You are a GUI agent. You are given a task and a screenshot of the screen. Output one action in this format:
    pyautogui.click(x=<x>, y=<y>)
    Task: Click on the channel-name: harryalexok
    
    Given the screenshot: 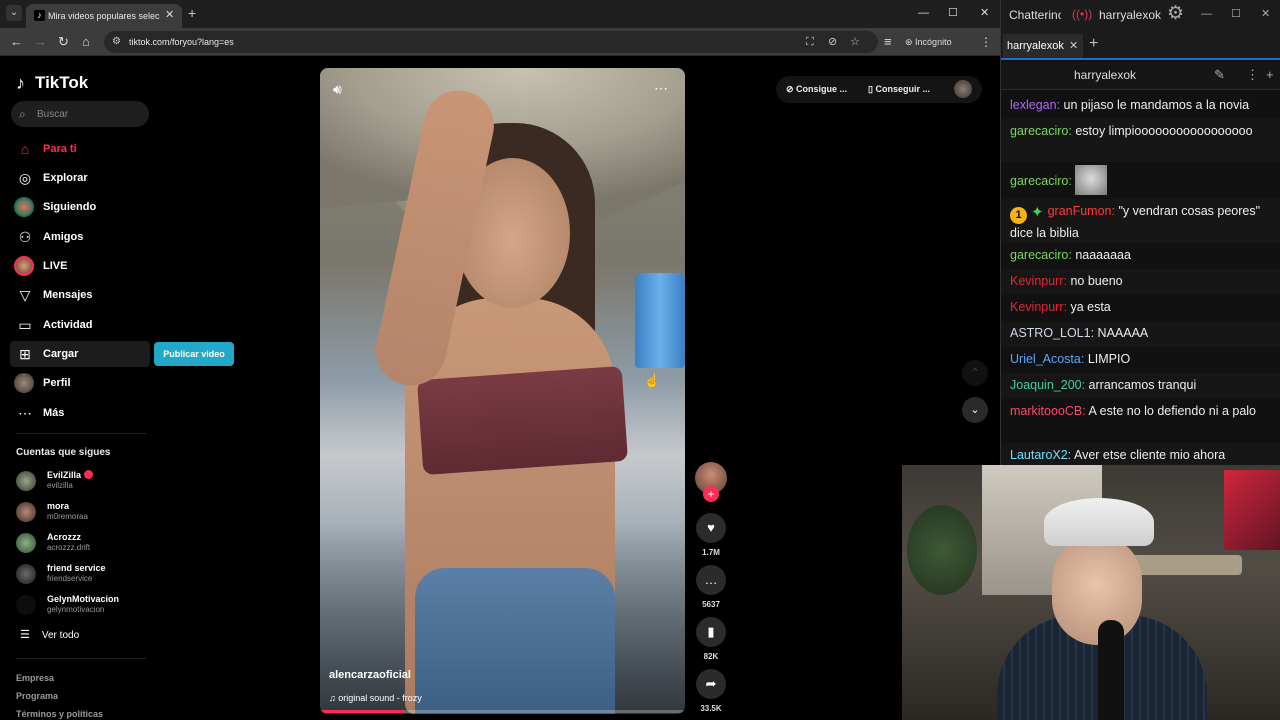 What is the action you would take?
    pyautogui.click(x=1105, y=75)
    